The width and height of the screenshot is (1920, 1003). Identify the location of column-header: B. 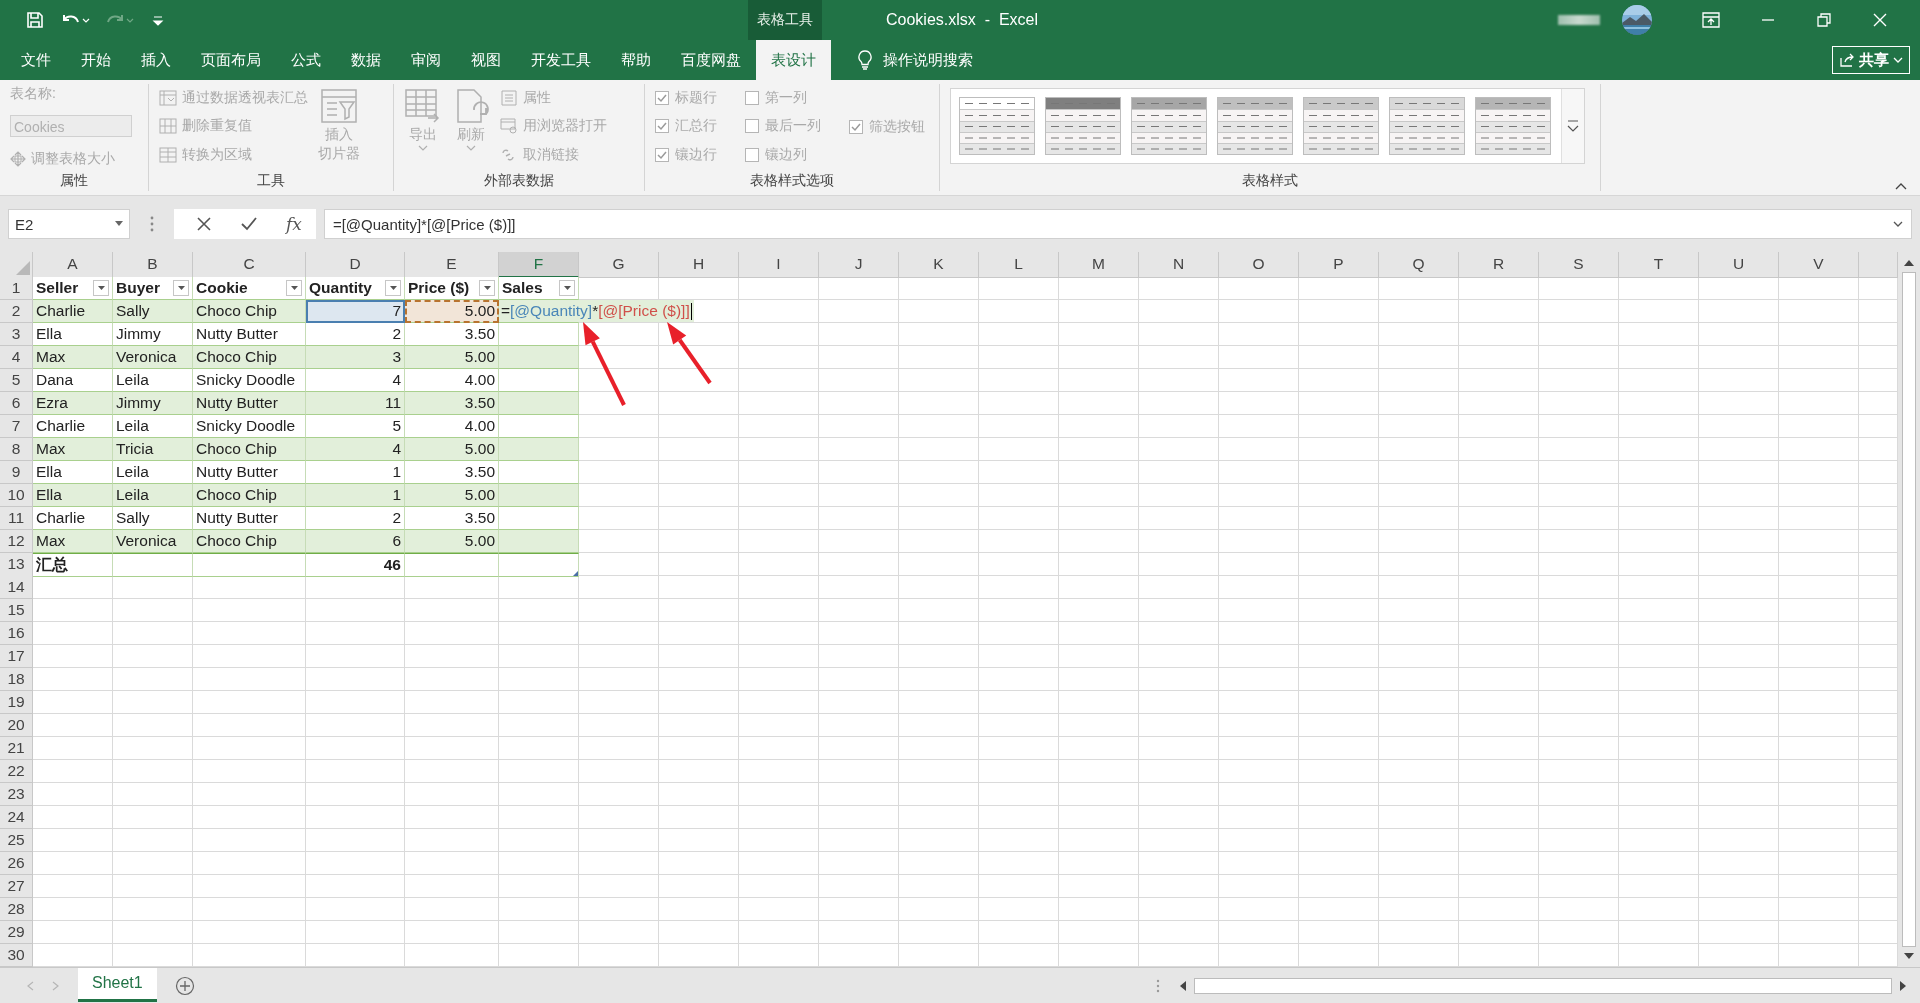
(153, 265).